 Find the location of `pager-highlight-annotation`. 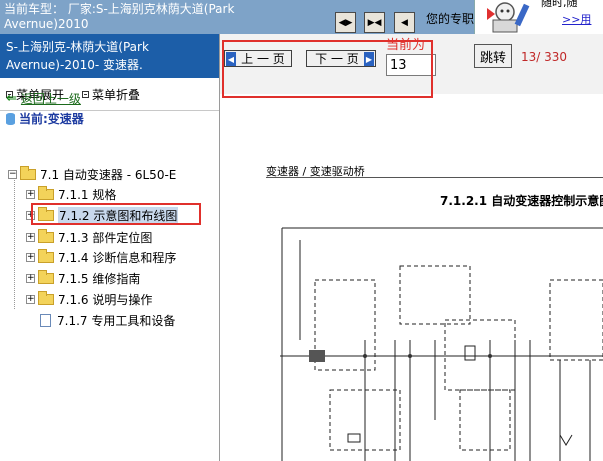

pager-highlight-annotation is located at coordinates (327, 69).